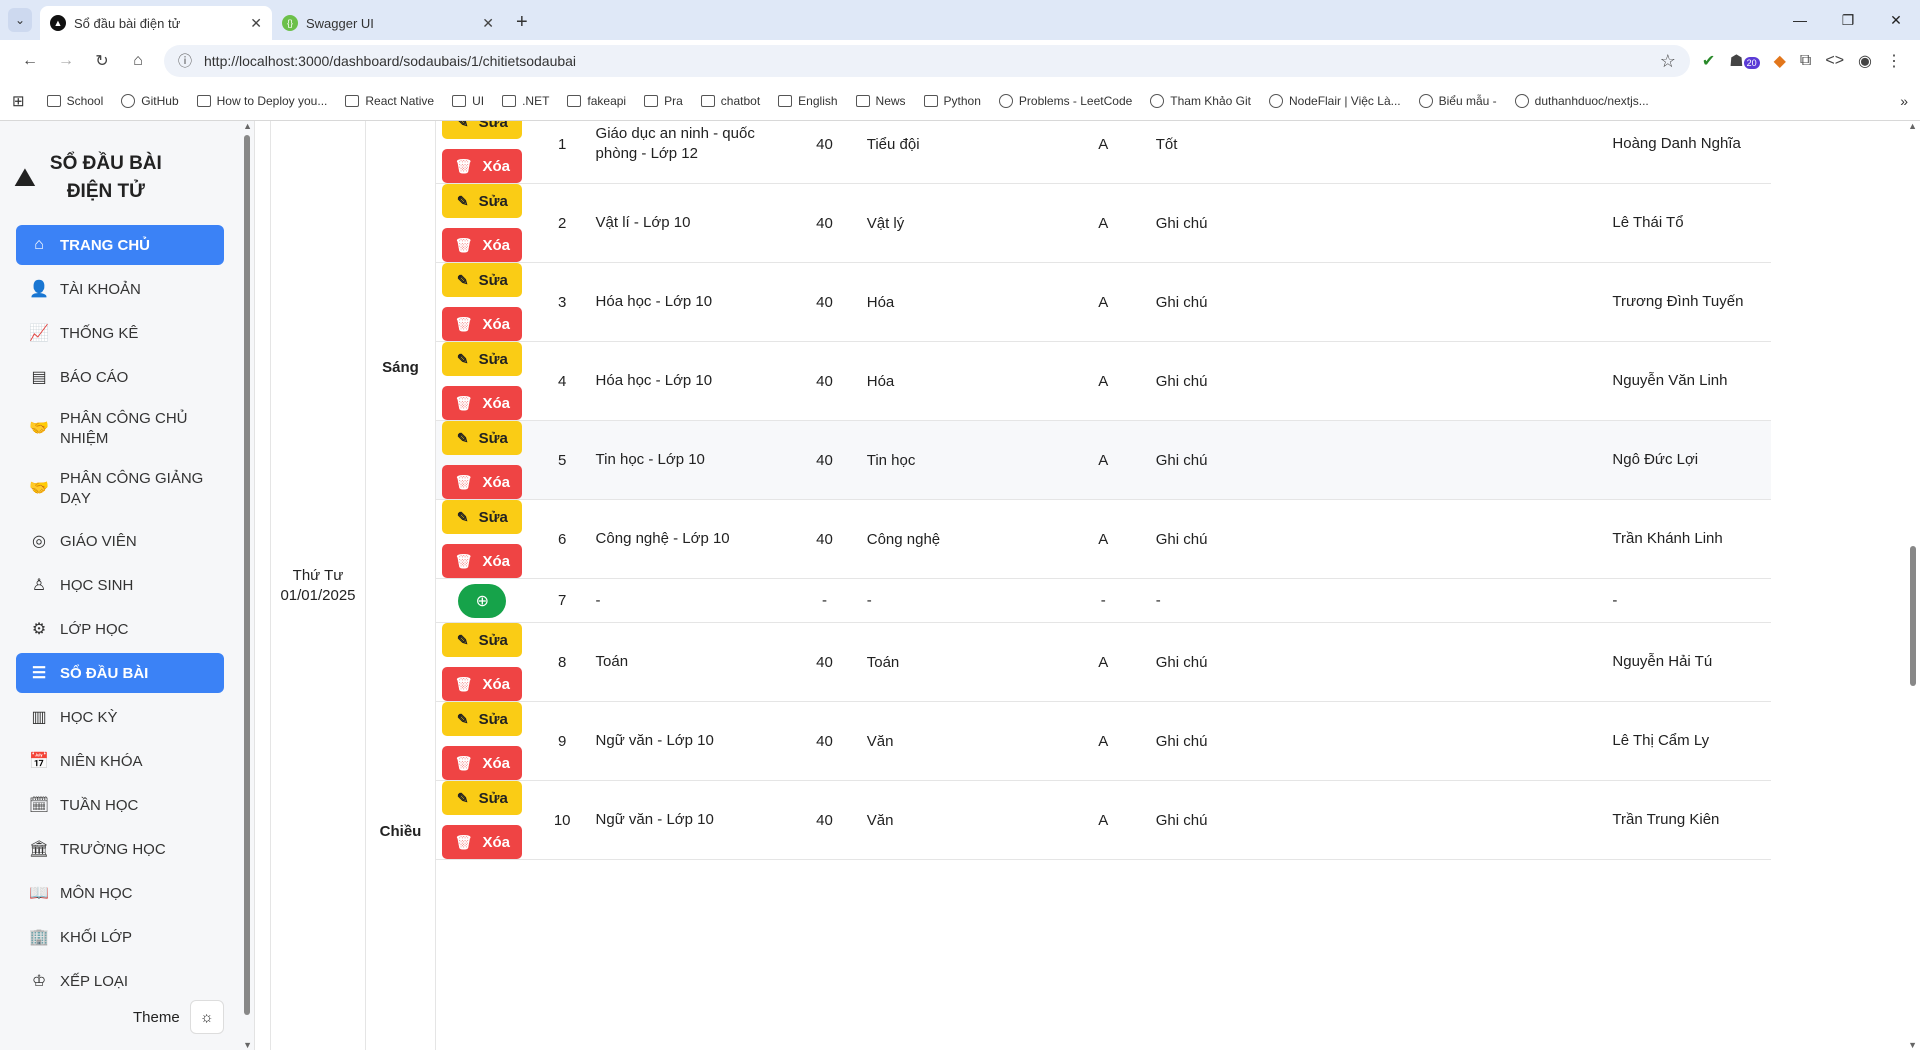 The width and height of the screenshot is (1920, 1050). What do you see at coordinates (880, 741) in the screenshot?
I see `cell-content: Văn` at bounding box center [880, 741].